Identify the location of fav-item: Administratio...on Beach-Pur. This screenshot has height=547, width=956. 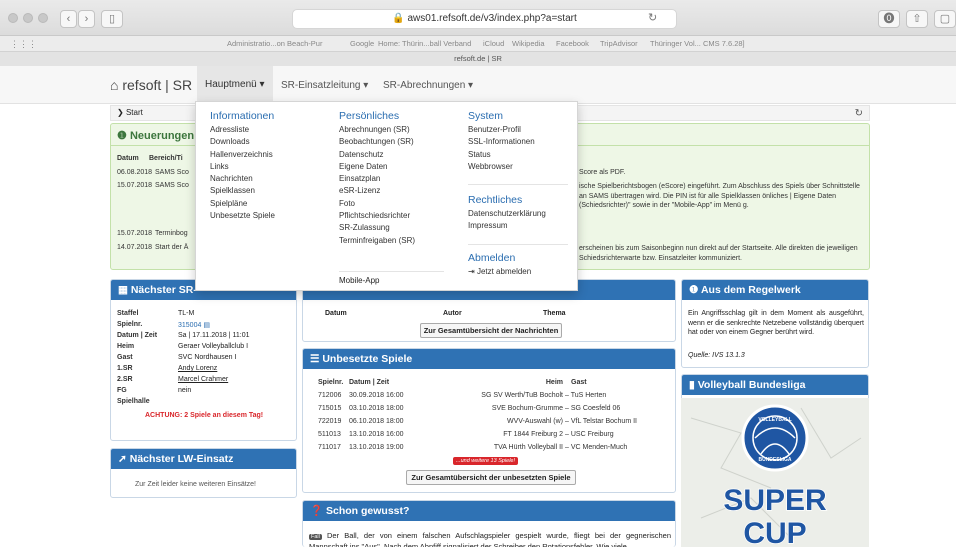
(274, 43).